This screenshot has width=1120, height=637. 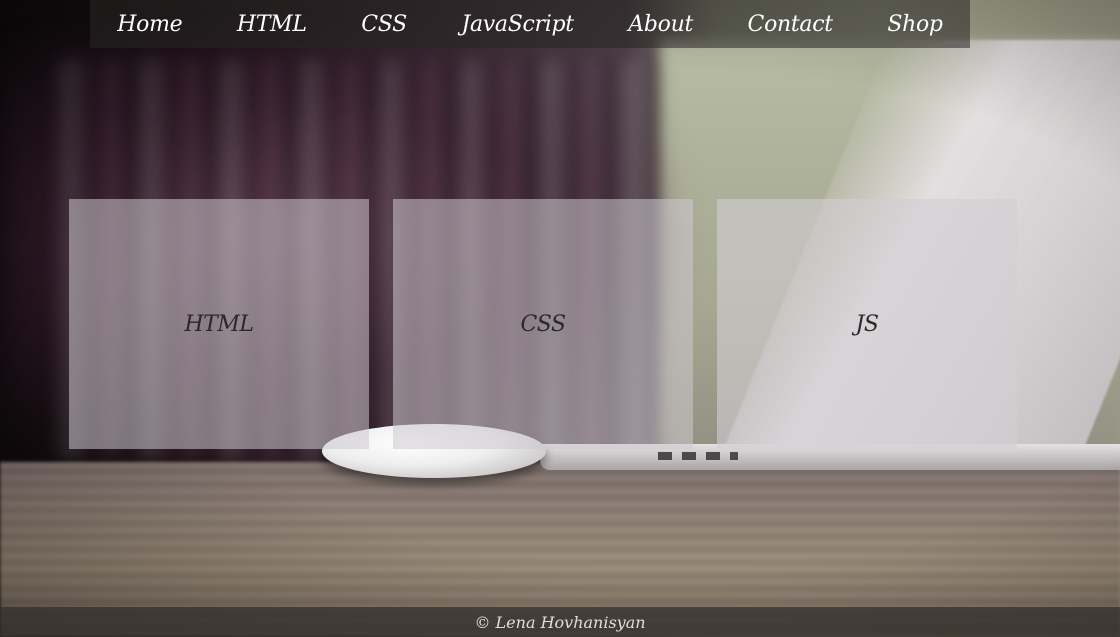 I want to click on nav-home-link: Home, so click(x=149, y=24).